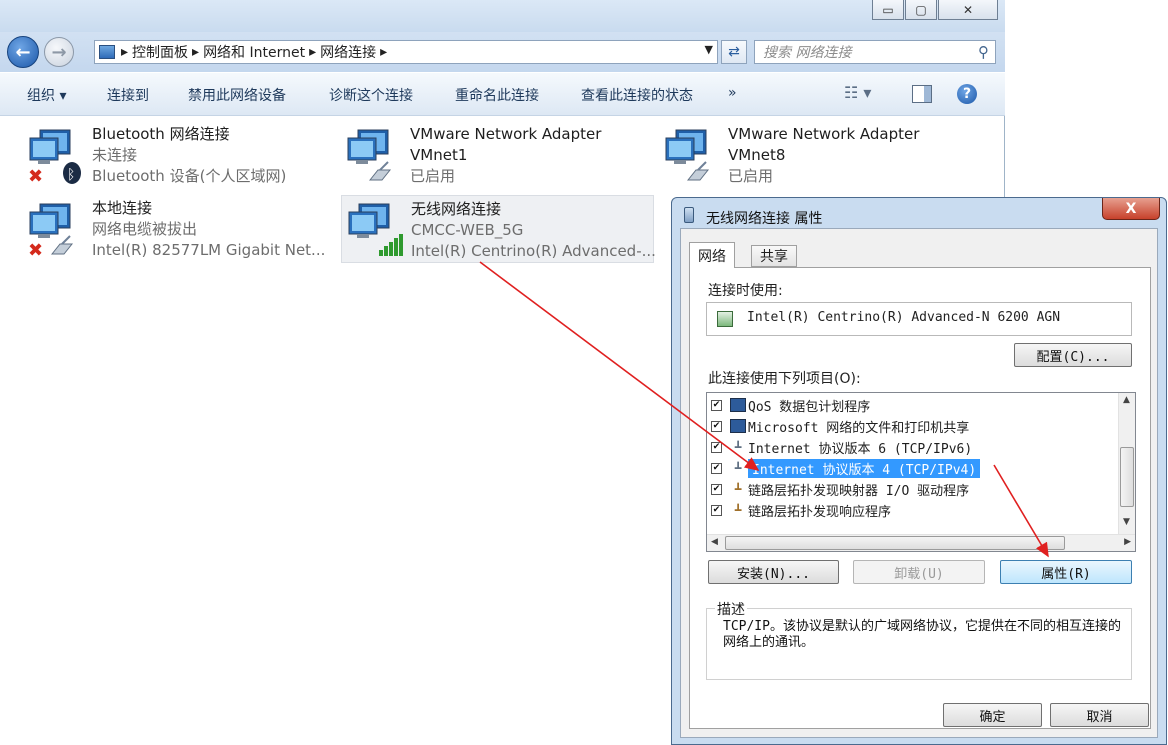 Image resolution: width=1168 pixels, height=745 pixels. What do you see at coordinates (54, 156) in the screenshot?
I see `network-computer-icon: ✖ ᛒ` at bounding box center [54, 156].